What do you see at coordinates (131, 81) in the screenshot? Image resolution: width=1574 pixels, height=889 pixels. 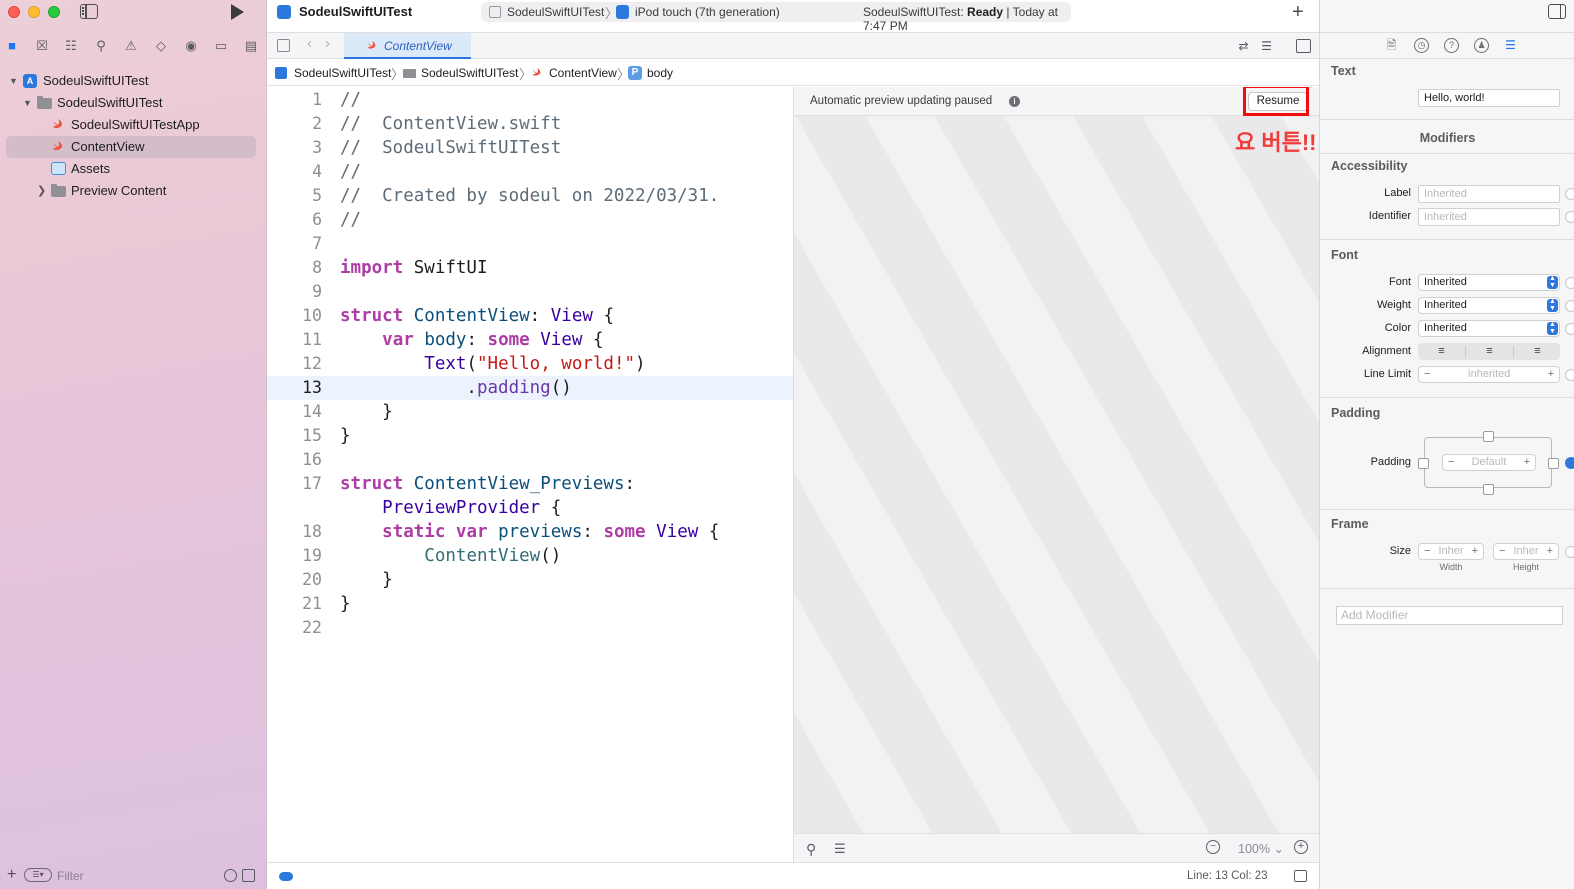 I see `tree-item-project: ▼ SodeulSwiftUITest` at bounding box center [131, 81].